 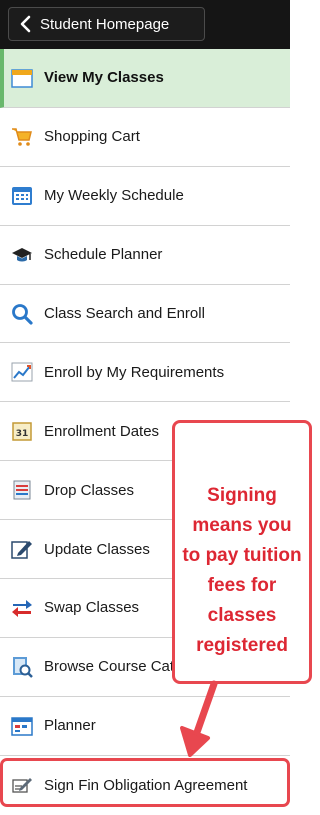 I want to click on menu-item-sign-fin-obligation-agreement: Sign Fin Obligation Agreement, so click(x=145, y=785).